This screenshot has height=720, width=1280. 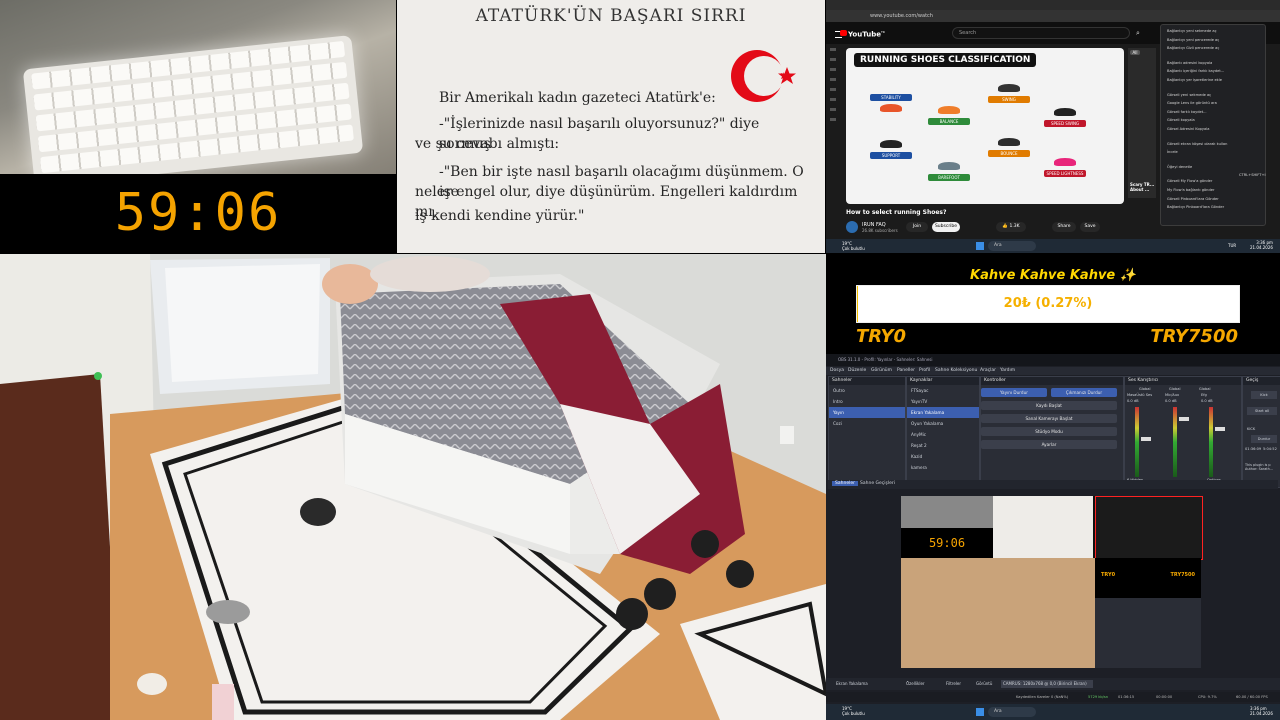 What do you see at coordinates (1189, 63) in the screenshot?
I see `context-menu-item: Bağlantı adresini kopyala` at bounding box center [1189, 63].